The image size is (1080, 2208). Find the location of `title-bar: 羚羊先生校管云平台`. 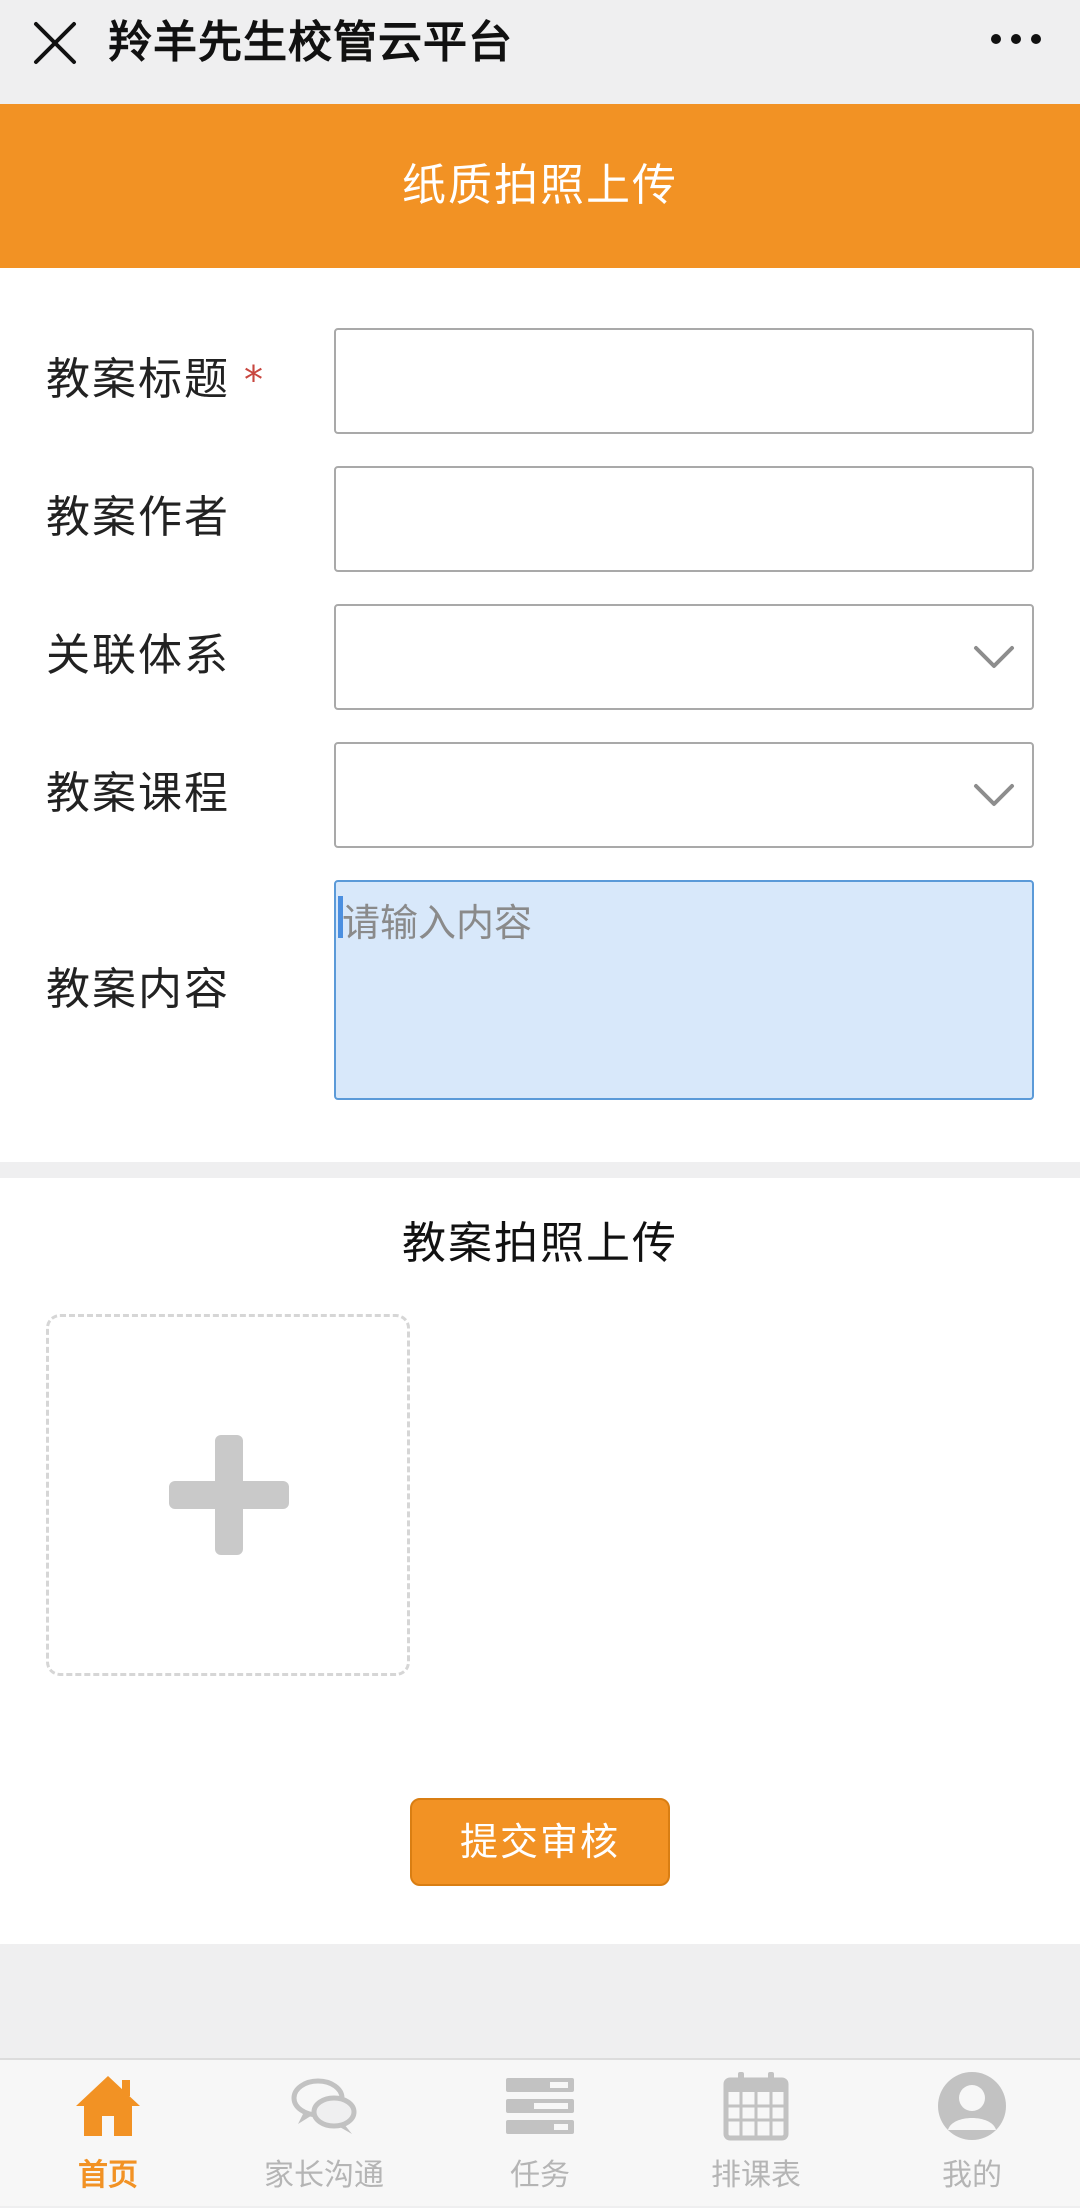

title-bar: 羚羊先生校管云平台 is located at coordinates (540, 52).